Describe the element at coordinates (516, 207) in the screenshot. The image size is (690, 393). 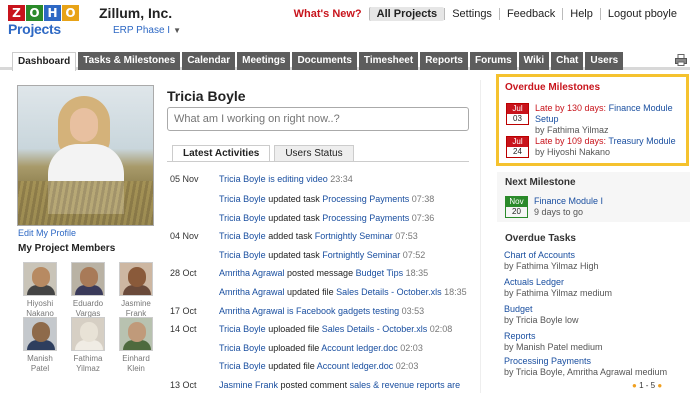
I see `calendar-icon: Nov 20` at that location.